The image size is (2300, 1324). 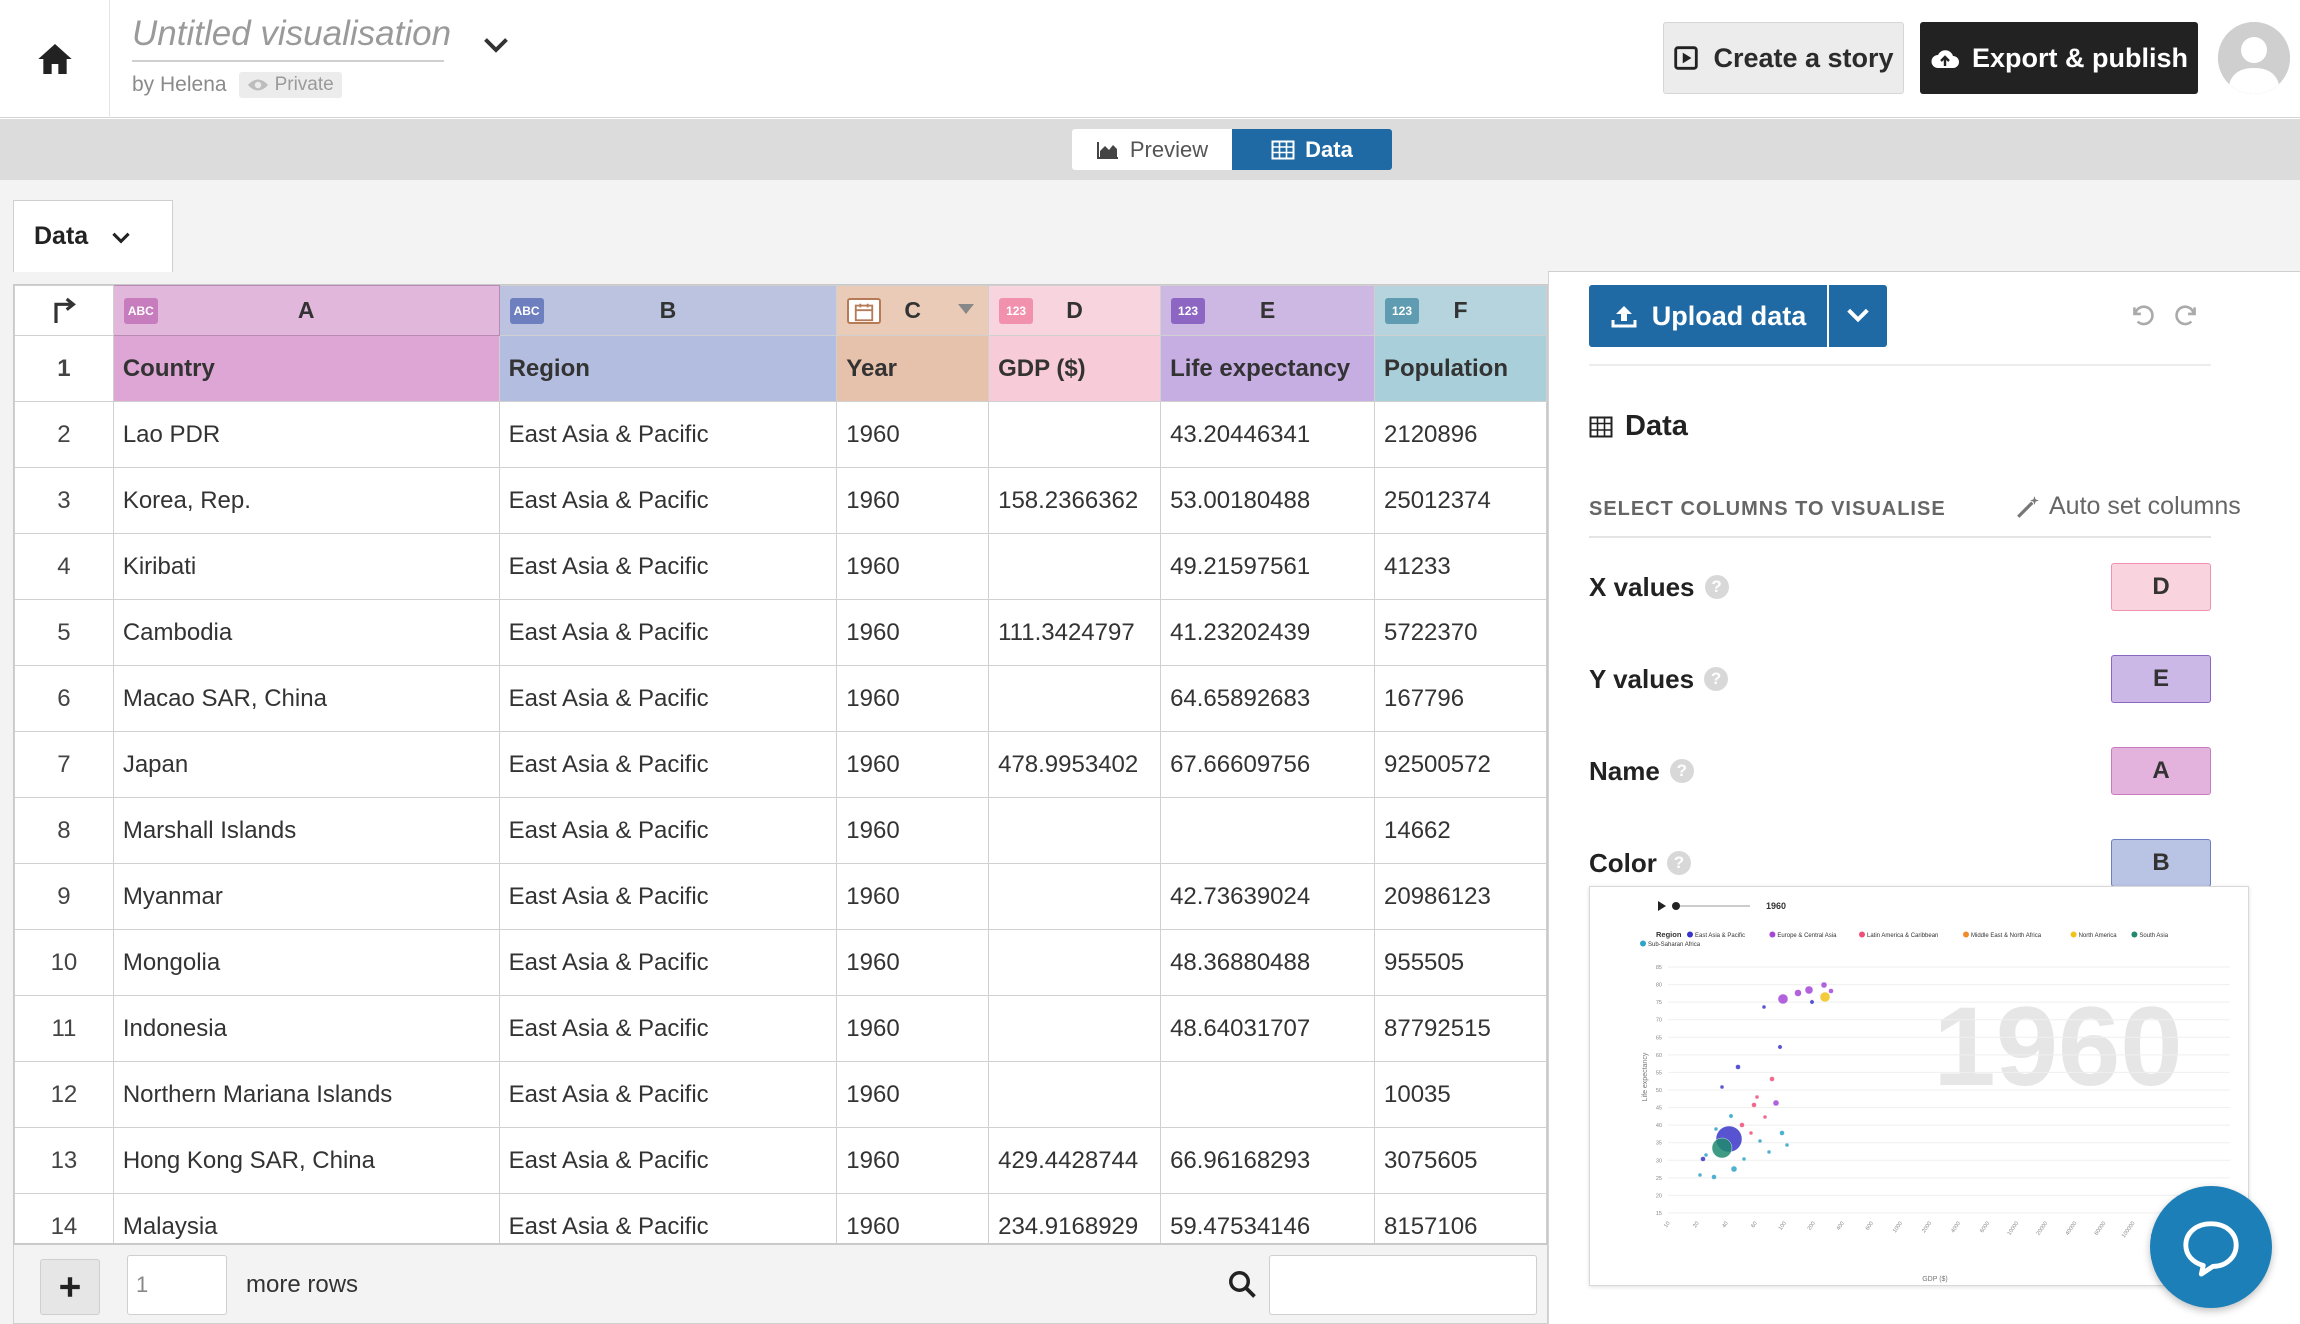 What do you see at coordinates (64, 500) in the screenshot?
I see `row-number: 3` at bounding box center [64, 500].